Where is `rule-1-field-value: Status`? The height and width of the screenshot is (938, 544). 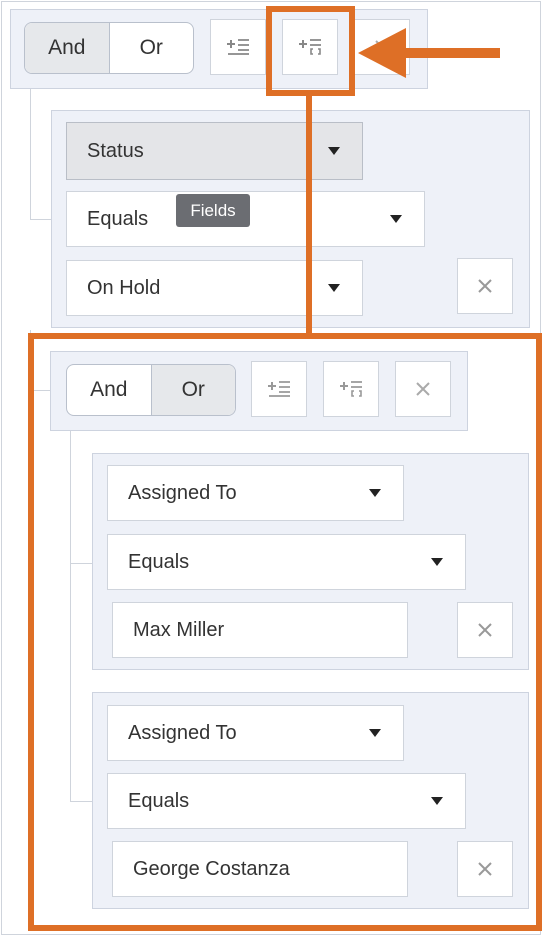
rule-1-field-value: Status is located at coordinates (115, 150).